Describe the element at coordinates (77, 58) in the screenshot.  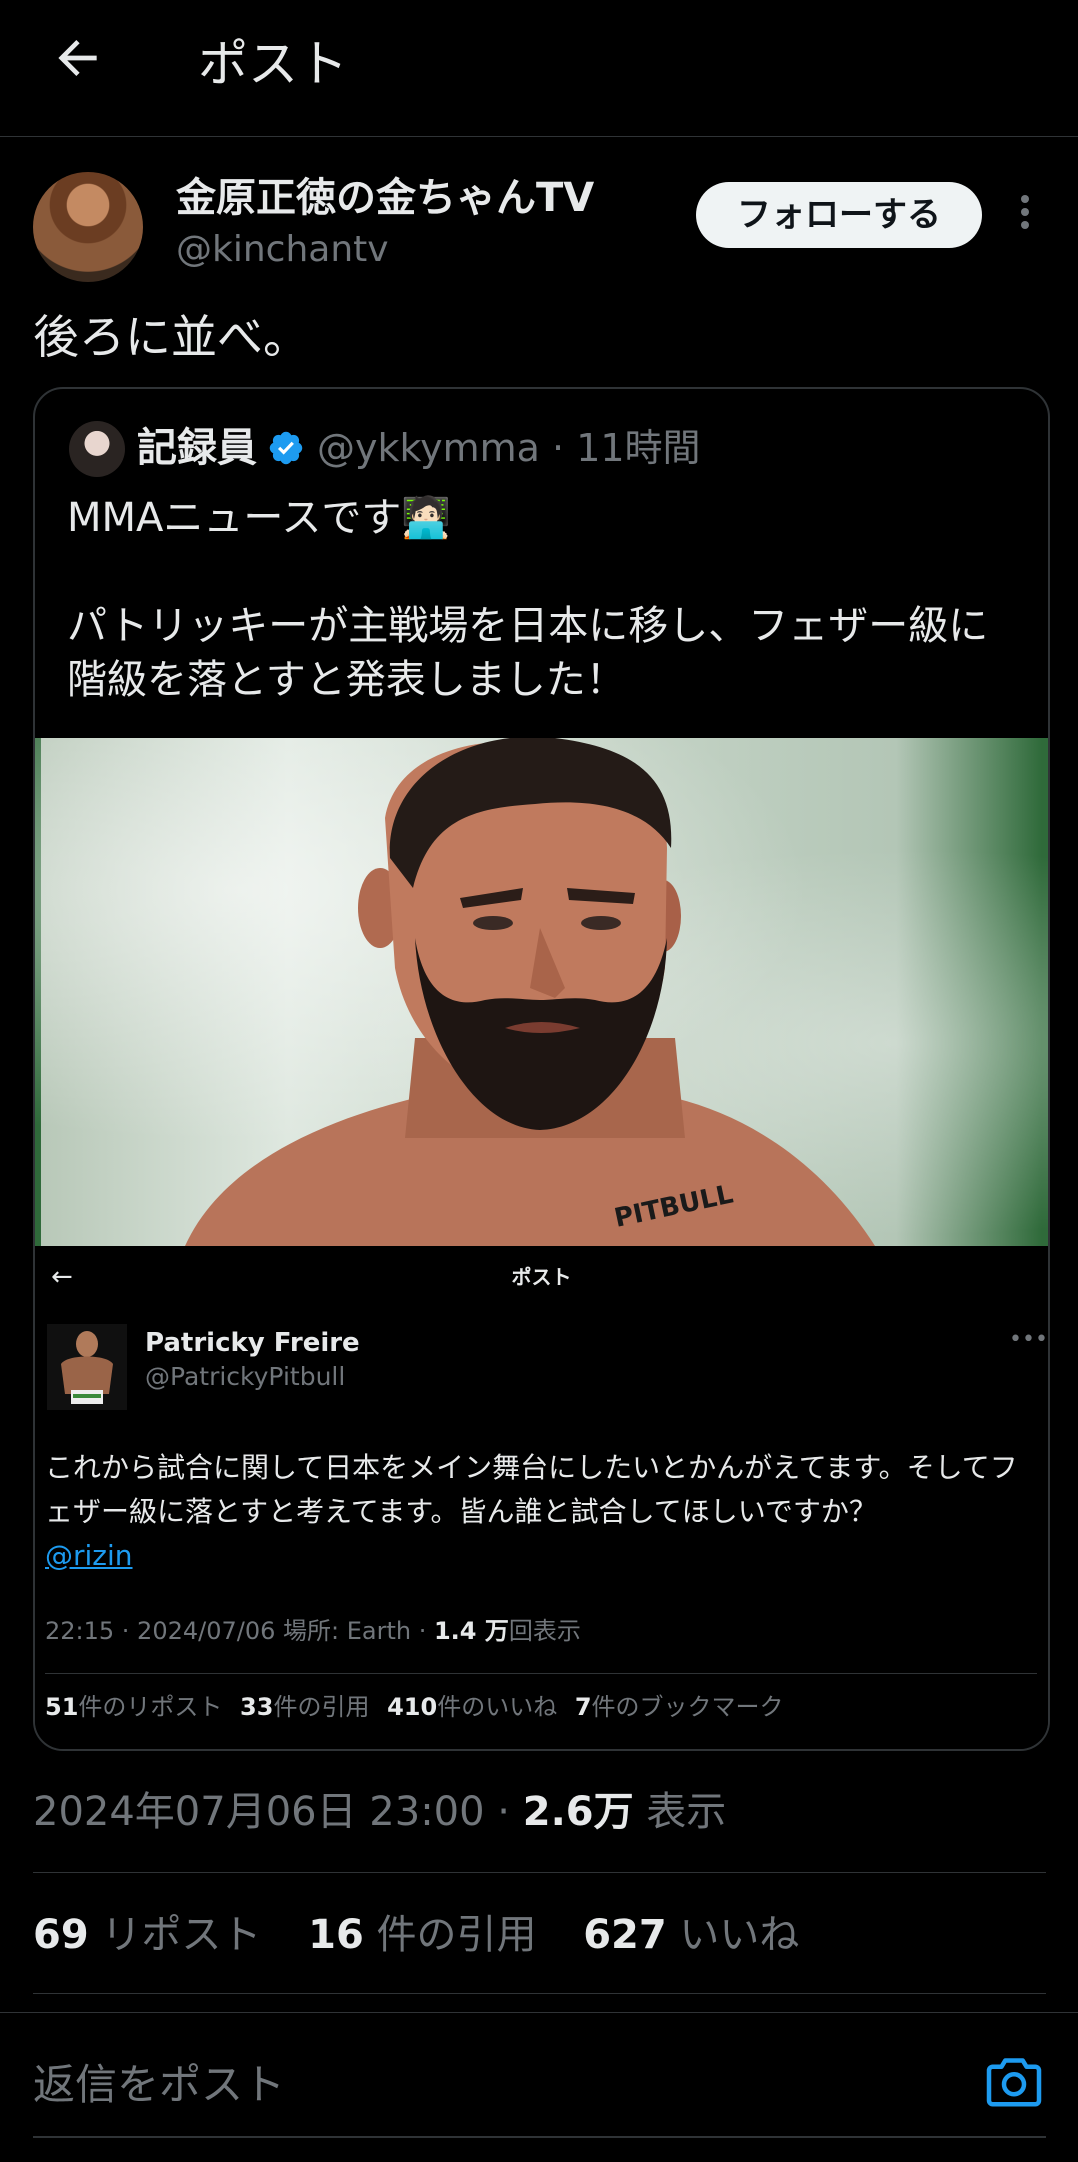
I see `arrow-left-icon` at that location.